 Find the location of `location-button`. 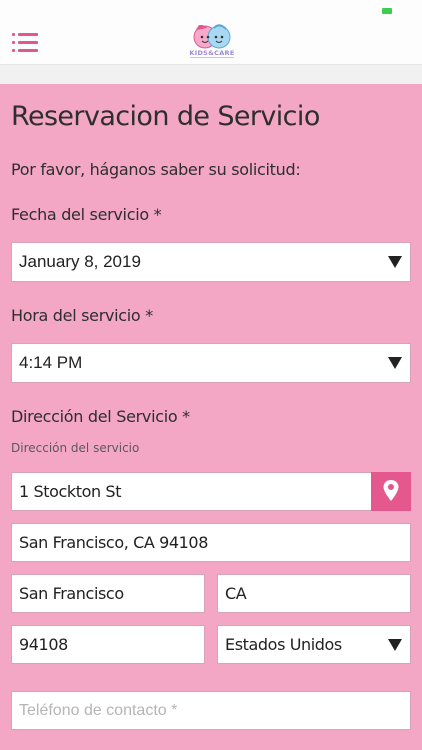

location-button is located at coordinates (391, 491).